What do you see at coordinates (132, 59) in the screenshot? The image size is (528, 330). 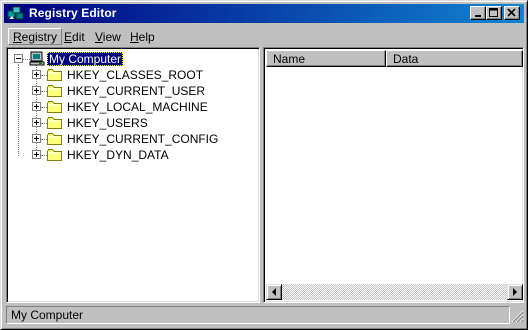 I see `tree-root-row: My Computer` at bounding box center [132, 59].